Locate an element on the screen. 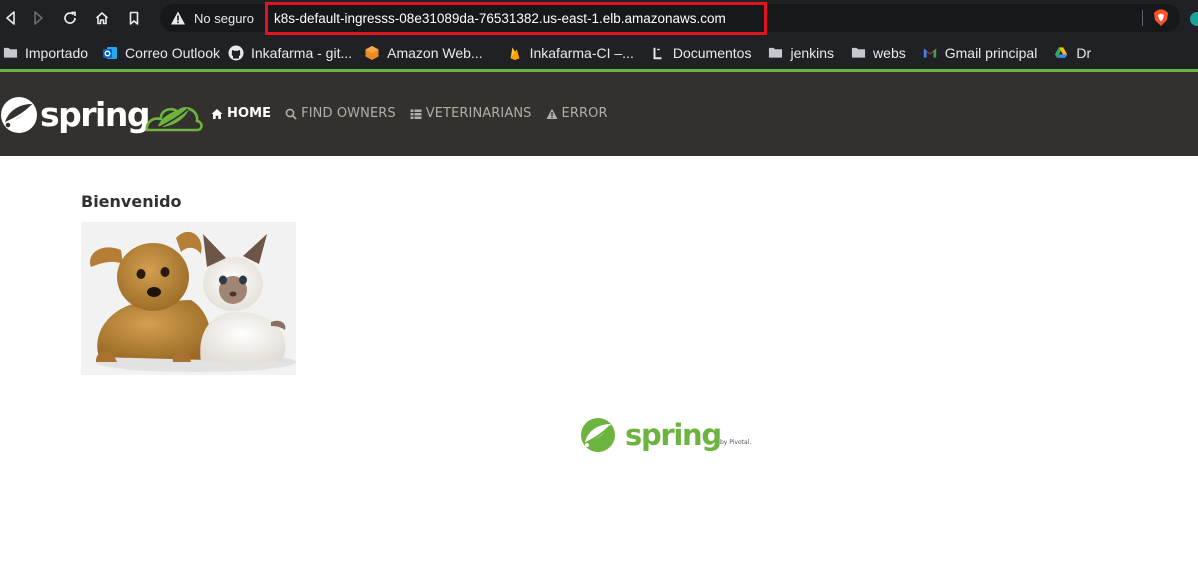  bookmark-label: Correo Outlook is located at coordinates (172, 52).